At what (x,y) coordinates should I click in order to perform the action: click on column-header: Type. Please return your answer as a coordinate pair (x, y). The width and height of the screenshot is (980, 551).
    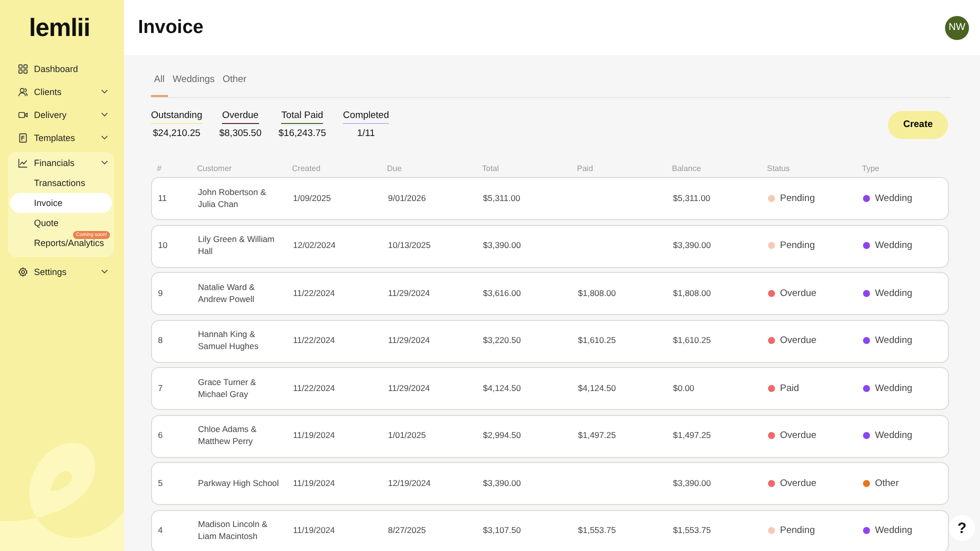
    Looking at the image, I should click on (871, 168).